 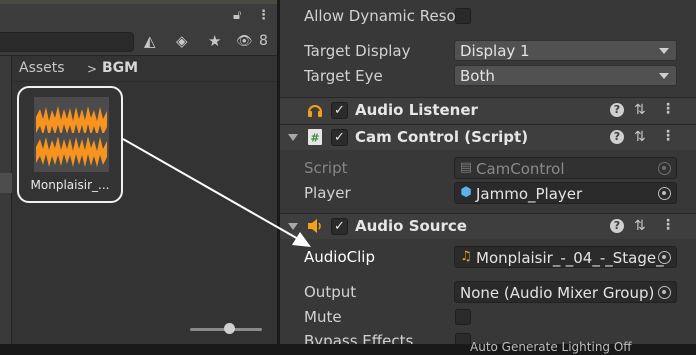 I want to click on audio-clip-row: AudioClip ♫ Monplaisir_-_04_-_Stage_, so click(x=488, y=257).